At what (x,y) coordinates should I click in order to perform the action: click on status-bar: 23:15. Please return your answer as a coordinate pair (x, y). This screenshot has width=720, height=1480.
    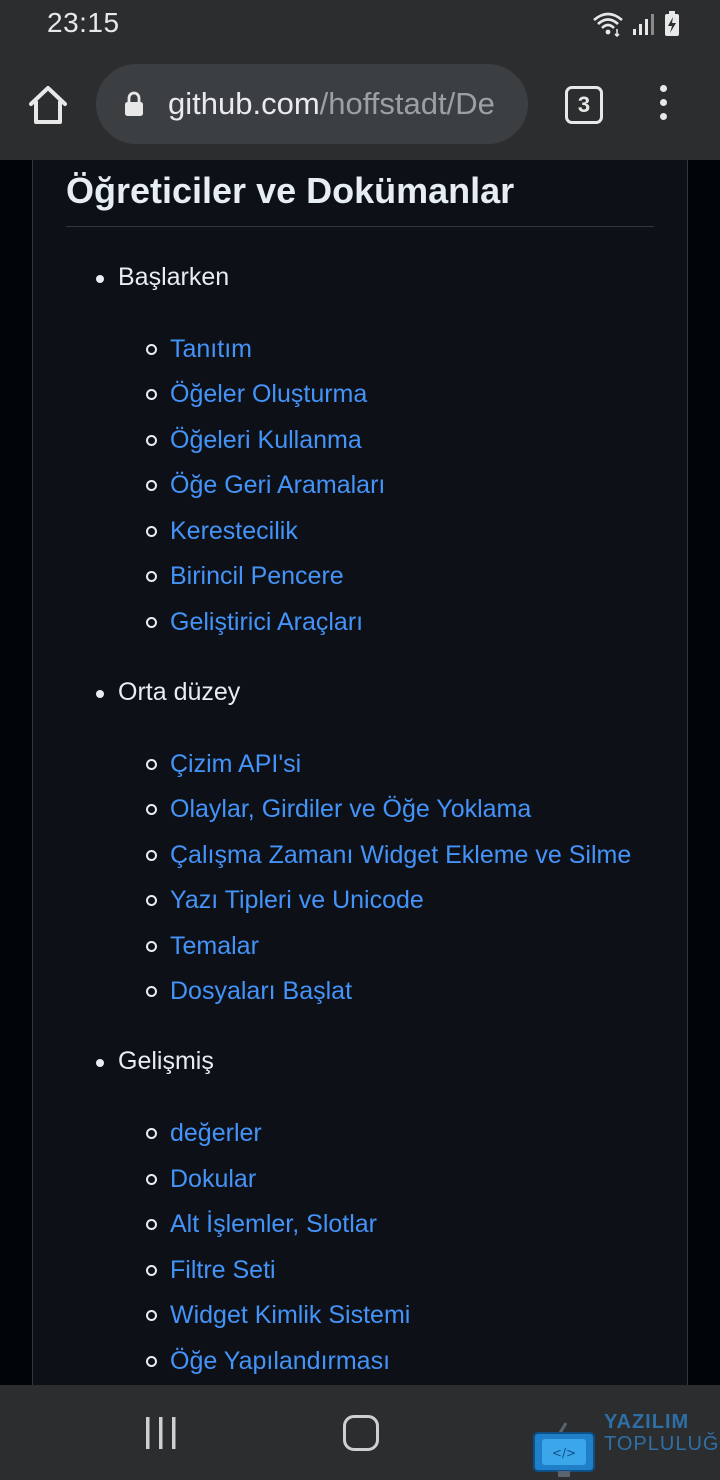
    Looking at the image, I should click on (360, 25).